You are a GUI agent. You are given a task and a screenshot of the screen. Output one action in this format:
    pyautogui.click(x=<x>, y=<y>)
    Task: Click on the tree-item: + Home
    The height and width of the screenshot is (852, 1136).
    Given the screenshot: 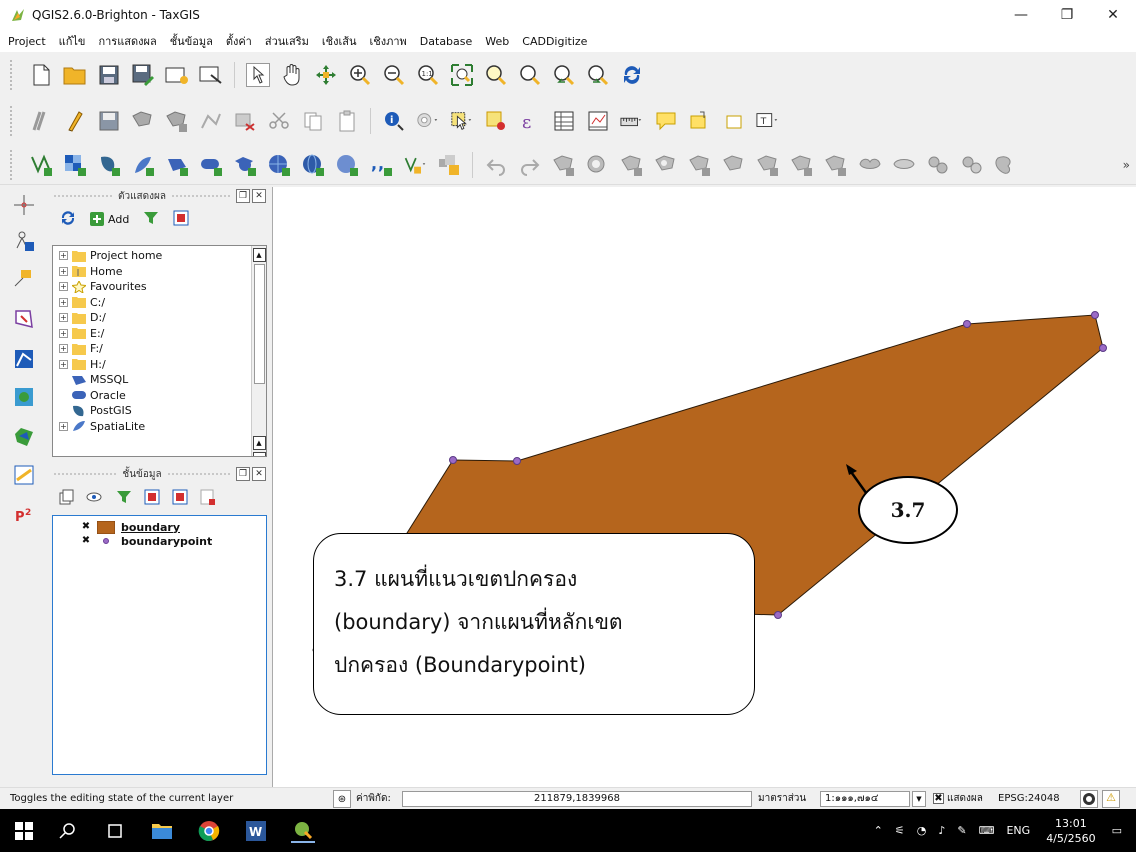 What is the action you would take?
    pyautogui.click(x=159, y=272)
    